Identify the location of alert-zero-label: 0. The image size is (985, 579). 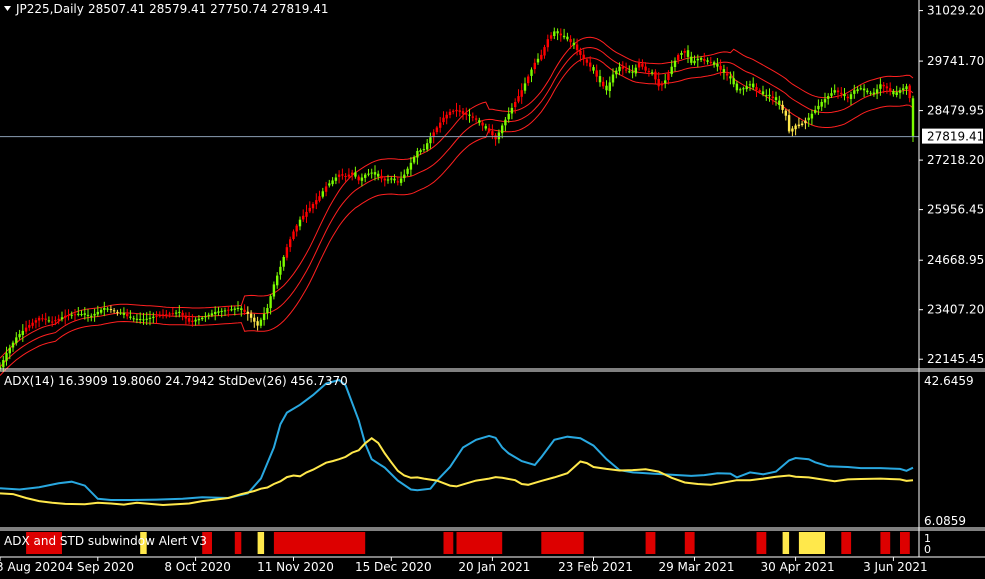
(927, 549).